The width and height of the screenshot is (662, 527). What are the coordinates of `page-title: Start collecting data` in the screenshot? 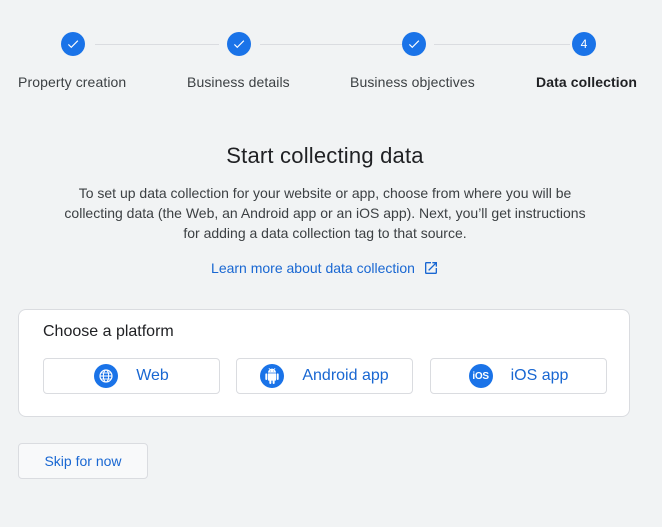 It's located at (325, 155).